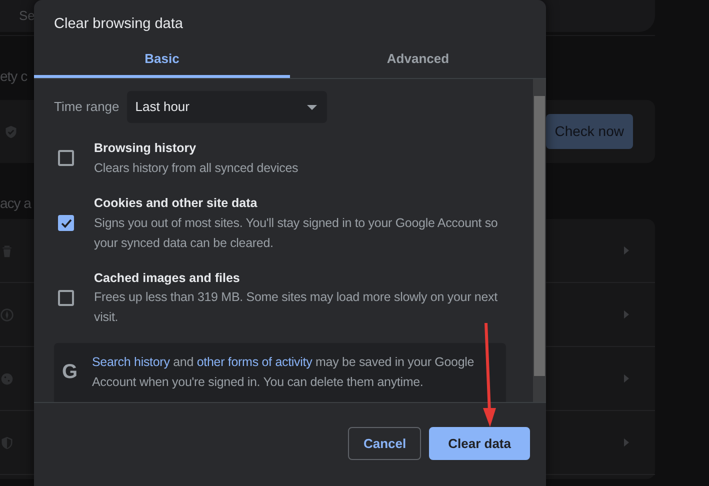 Image resolution: width=709 pixels, height=486 pixels. I want to click on cancel-button: Cancel, so click(385, 443).